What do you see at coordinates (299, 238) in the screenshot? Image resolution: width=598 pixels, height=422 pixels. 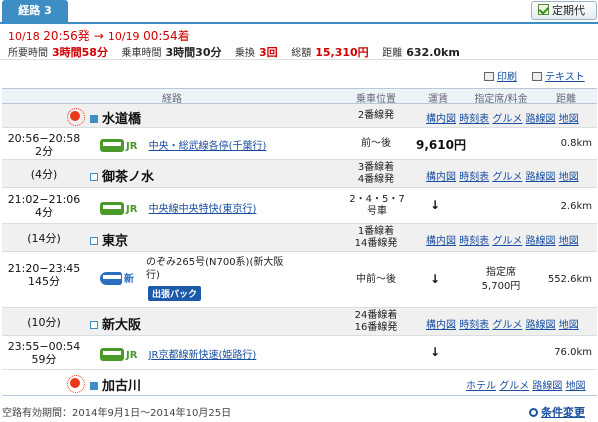 I see `station-row: (14分) 東京 1番線着 14番線発 構内図 時刻表 グルメ 路線図 地図` at bounding box center [299, 238].